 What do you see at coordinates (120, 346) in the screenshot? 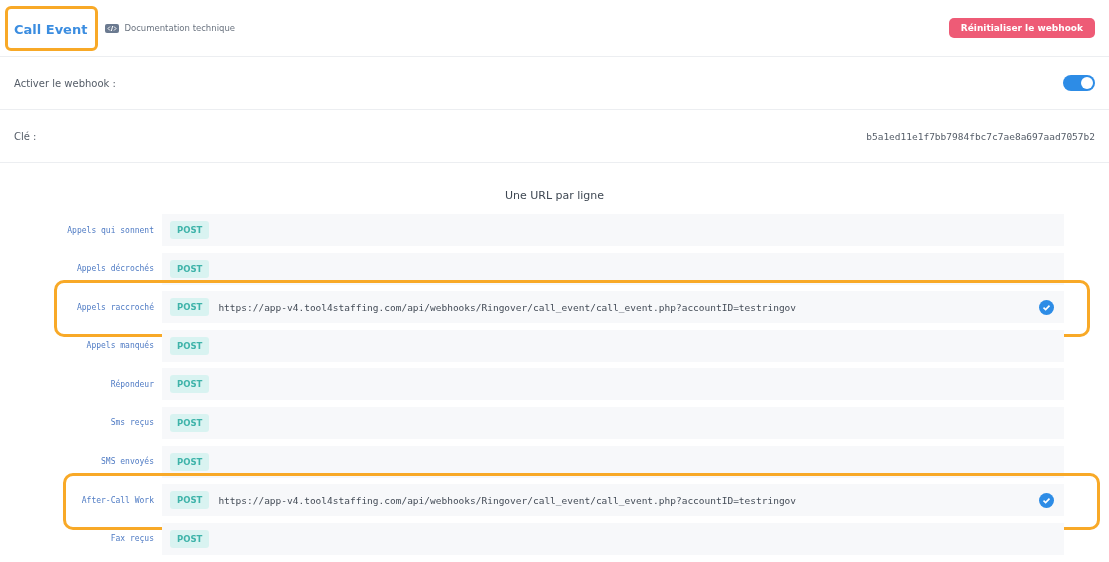
I see `event-label: Appels manqués` at bounding box center [120, 346].